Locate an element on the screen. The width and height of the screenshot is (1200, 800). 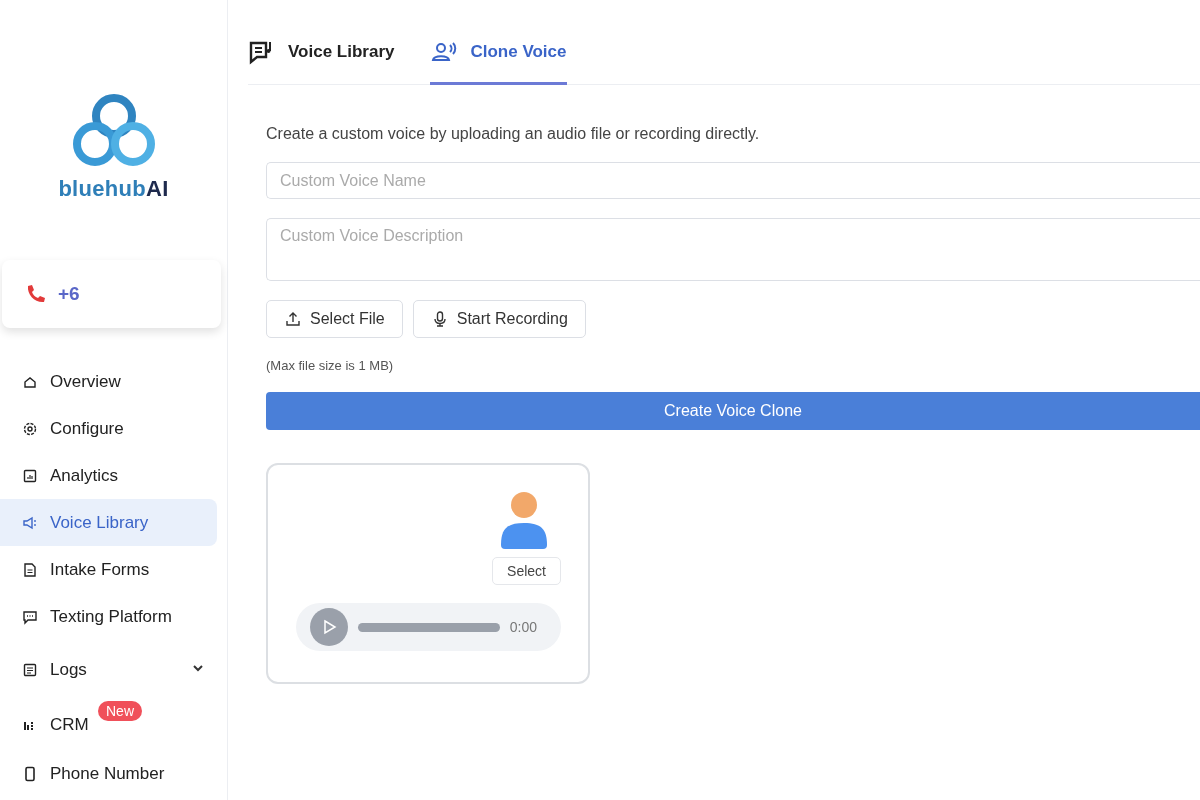
sidebar-item: Configure is located at coordinates (108, 428).